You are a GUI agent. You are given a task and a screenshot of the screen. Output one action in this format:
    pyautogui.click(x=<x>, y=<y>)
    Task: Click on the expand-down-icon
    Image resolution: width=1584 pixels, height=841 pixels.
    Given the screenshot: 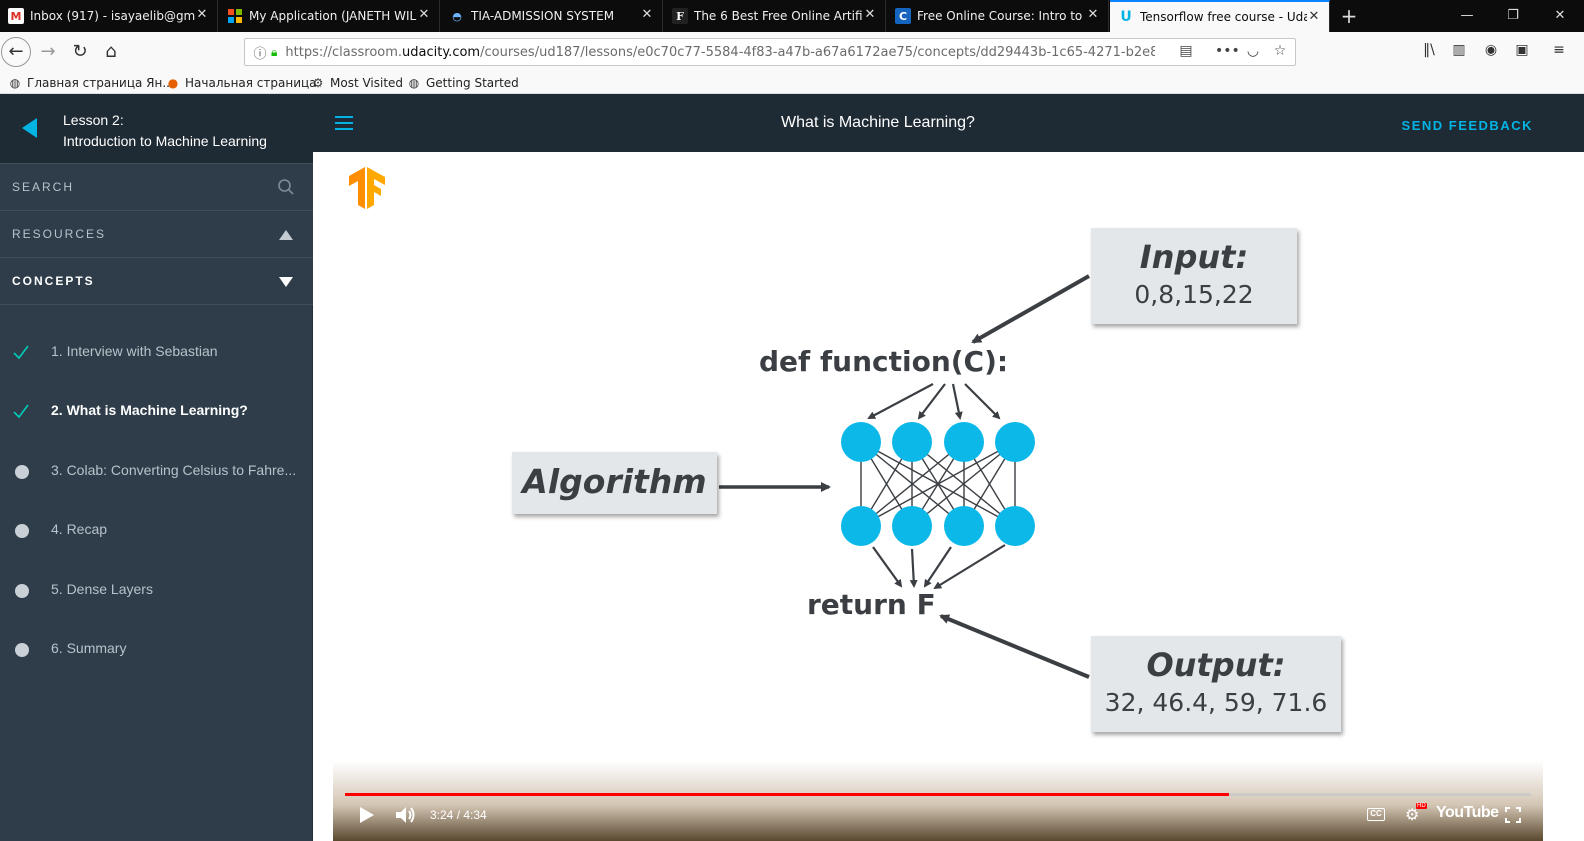 What is the action you would take?
    pyautogui.click(x=286, y=282)
    